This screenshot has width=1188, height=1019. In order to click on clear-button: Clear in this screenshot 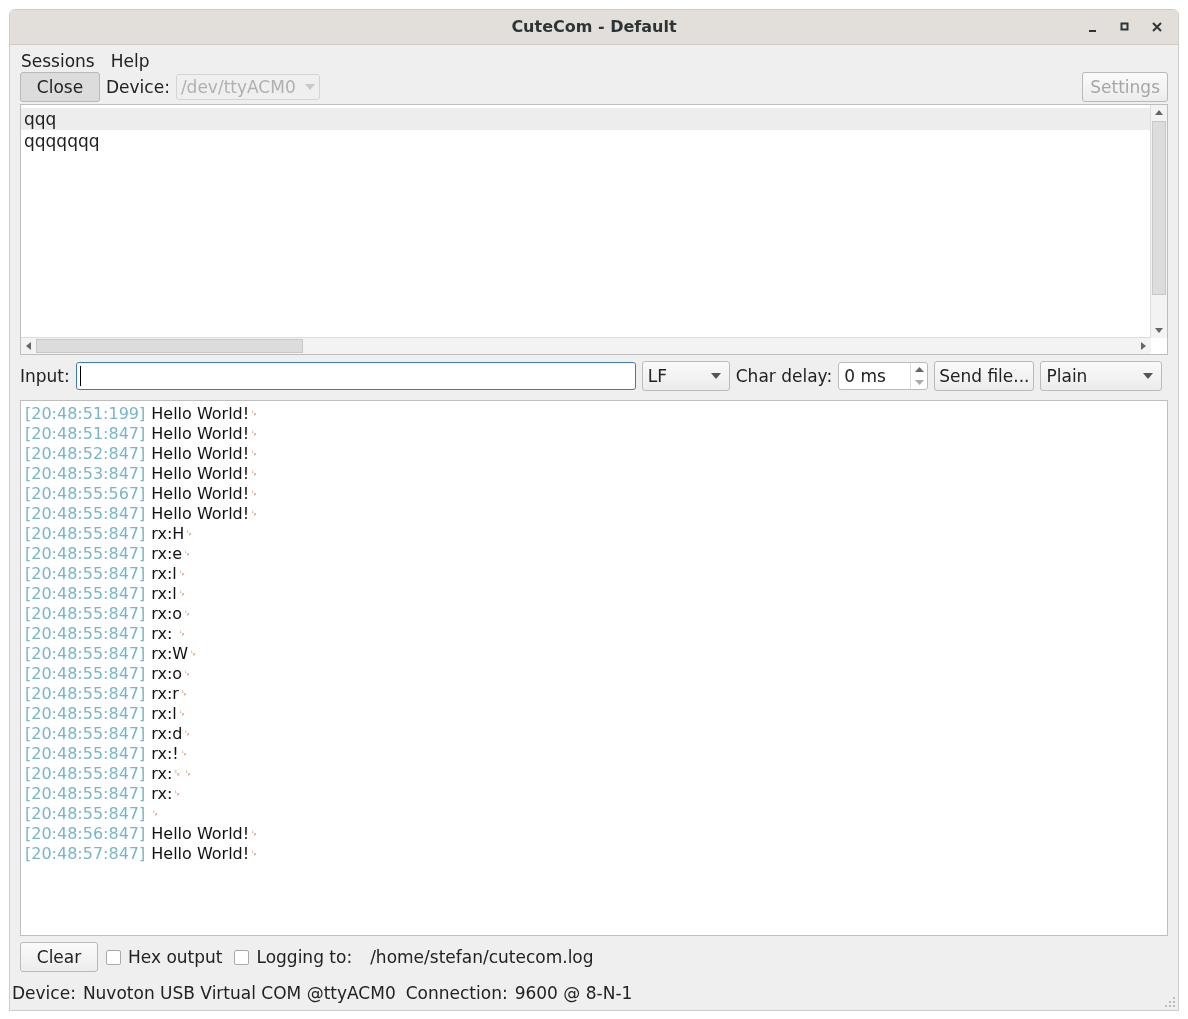, I will do `click(59, 957)`.